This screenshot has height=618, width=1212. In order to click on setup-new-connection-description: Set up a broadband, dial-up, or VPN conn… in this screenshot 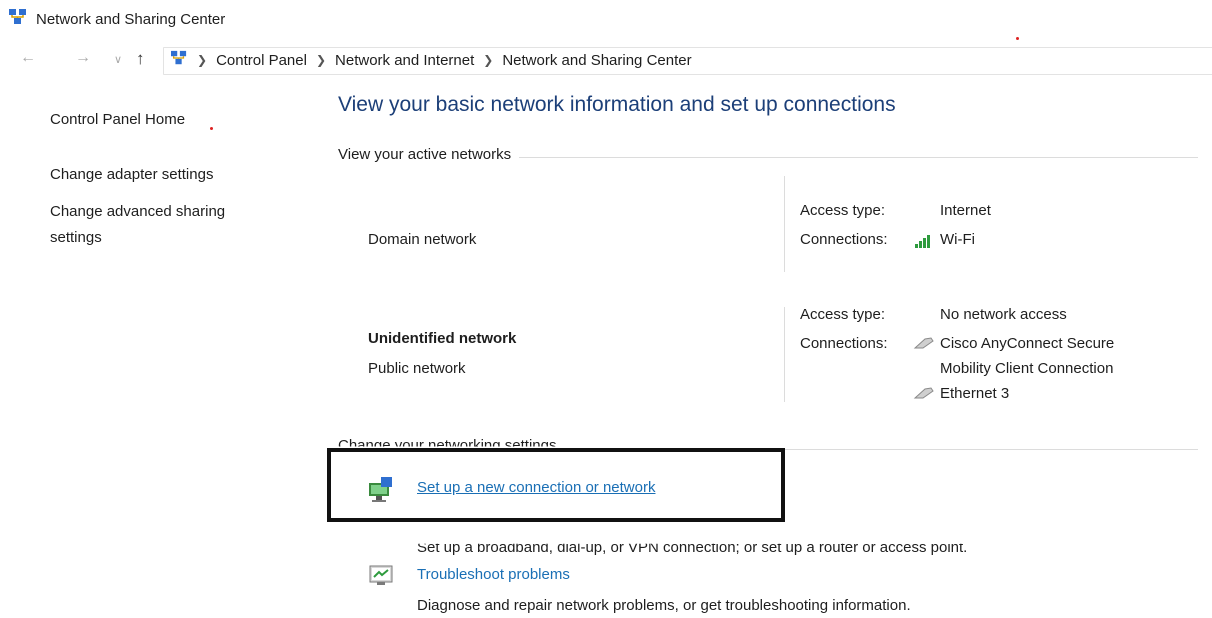, I will do `click(692, 547)`.